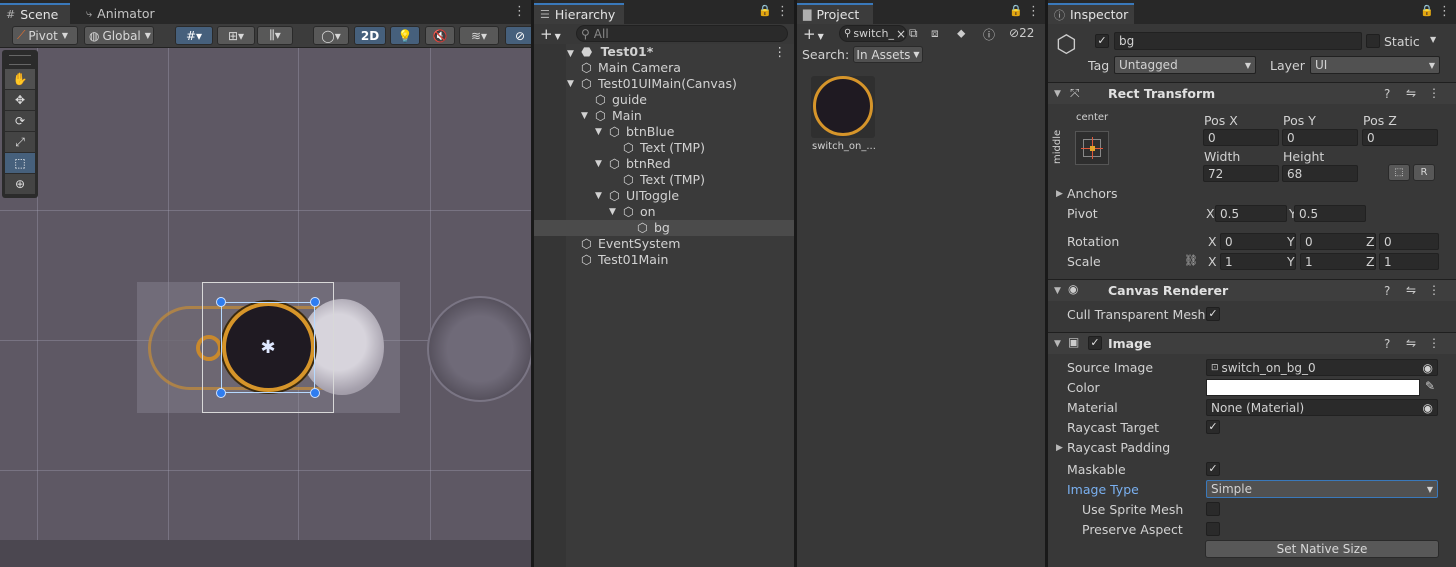 The height and width of the screenshot is (567, 1456). I want to click on active-checkbox: ✓, so click(1102, 41).